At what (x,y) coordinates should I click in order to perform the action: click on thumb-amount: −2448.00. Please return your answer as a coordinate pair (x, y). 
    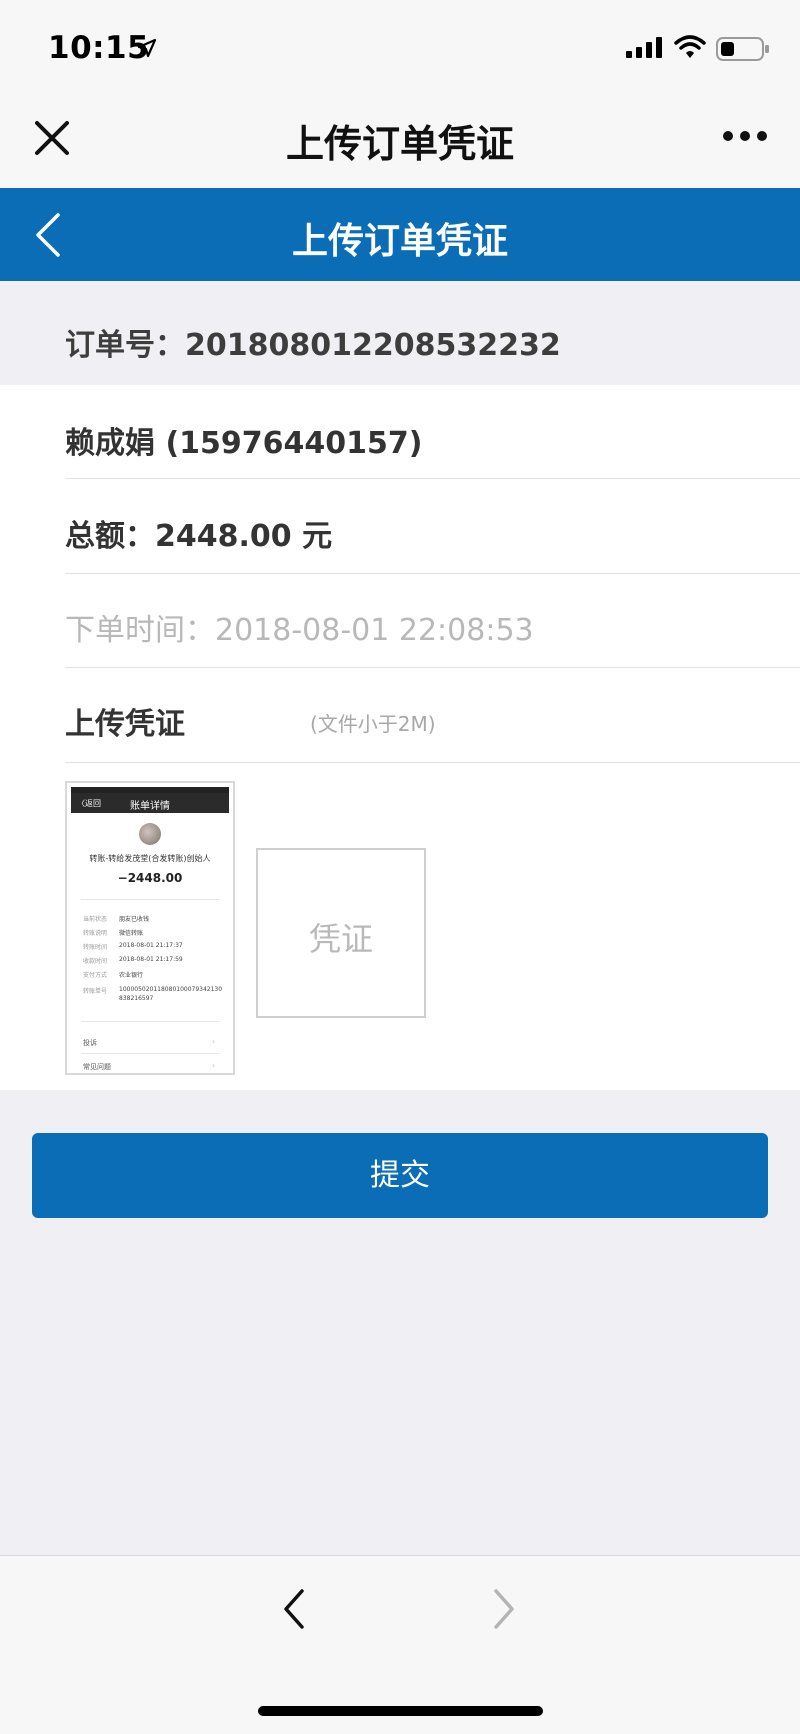
    Looking at the image, I should click on (150, 878).